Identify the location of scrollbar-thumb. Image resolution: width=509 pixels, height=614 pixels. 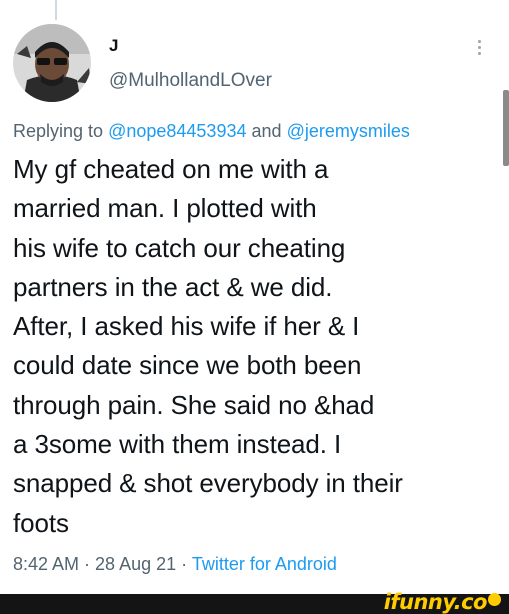
(506, 128).